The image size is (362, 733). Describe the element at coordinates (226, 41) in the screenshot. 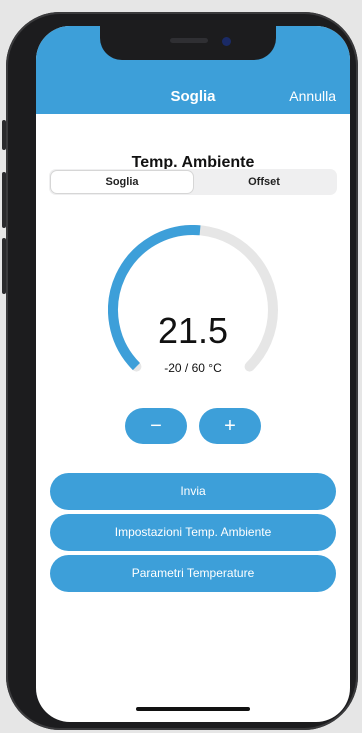

I see `camera-icon` at that location.